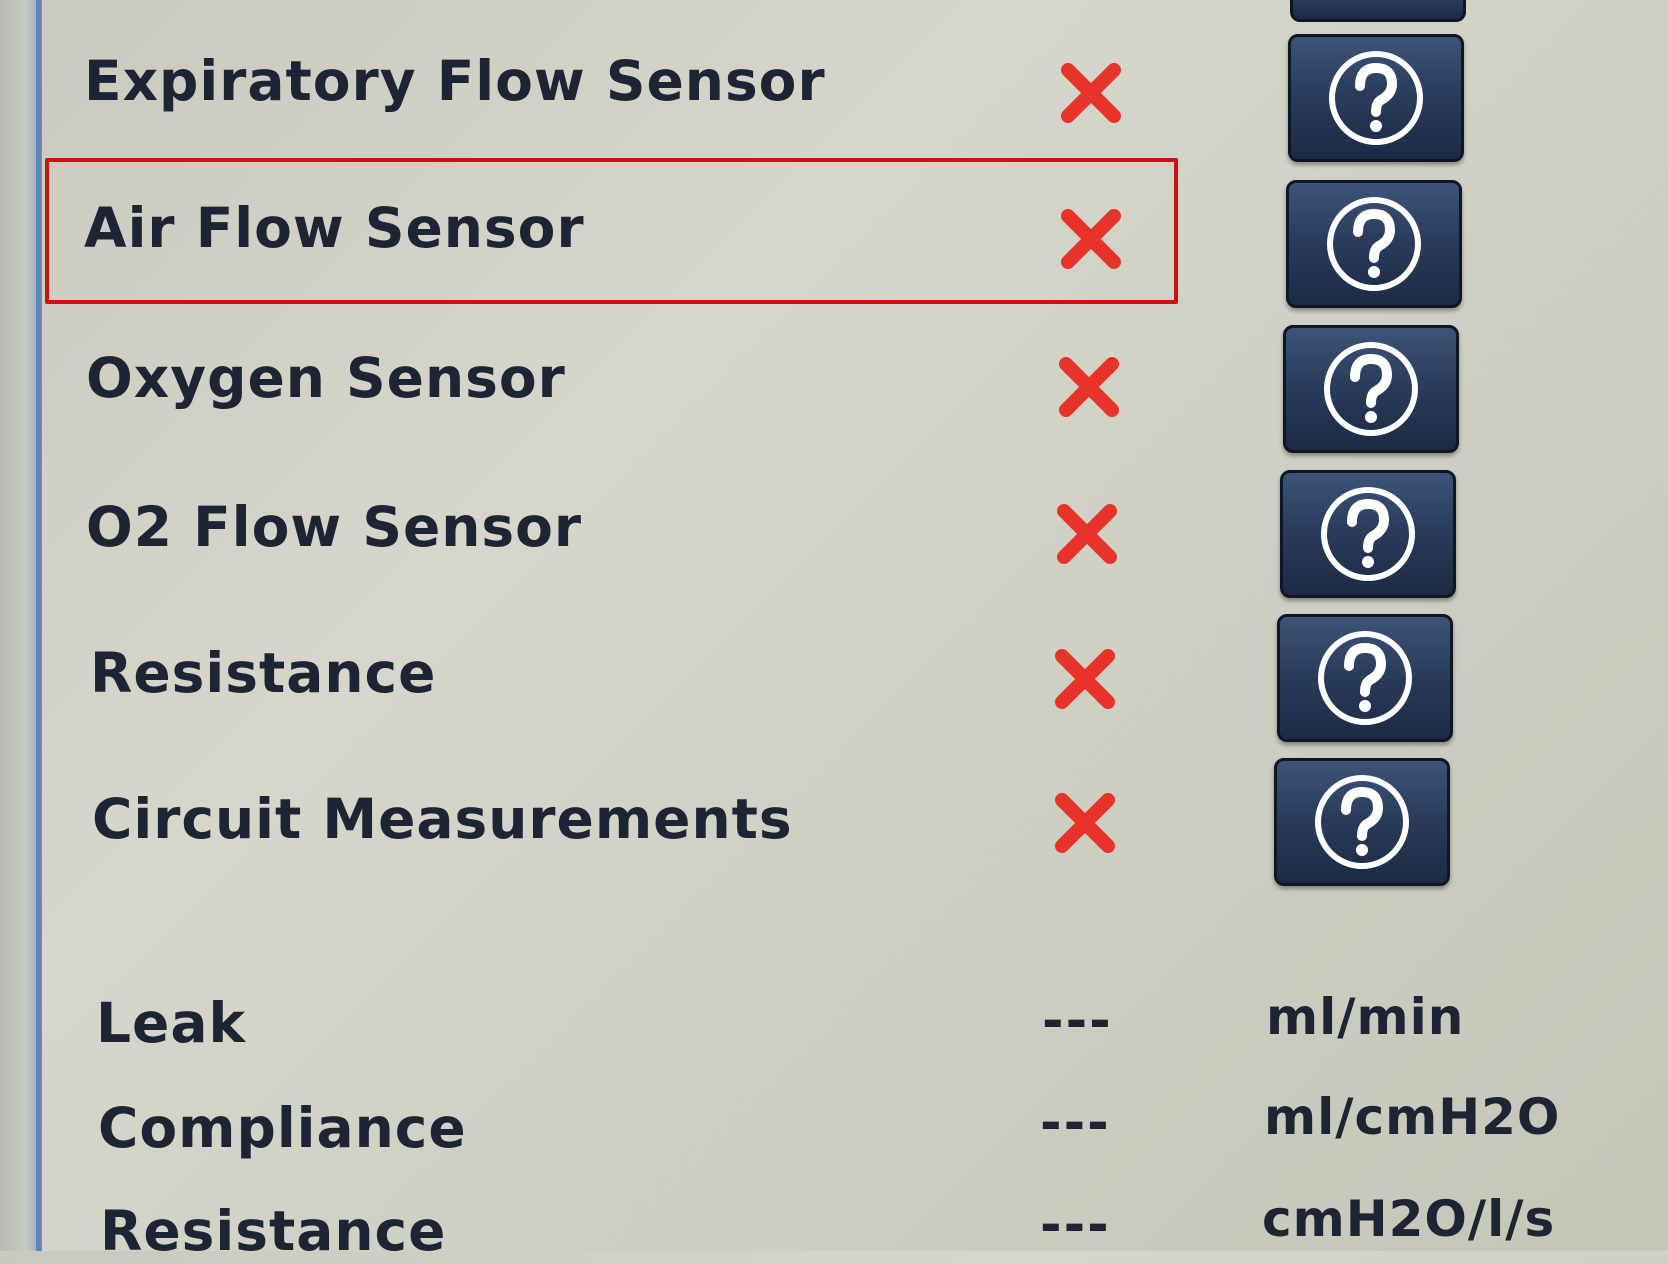 The width and height of the screenshot is (1668, 1264). What do you see at coordinates (282, 1128) in the screenshot?
I see `measurement-label-compliance: Compliance` at bounding box center [282, 1128].